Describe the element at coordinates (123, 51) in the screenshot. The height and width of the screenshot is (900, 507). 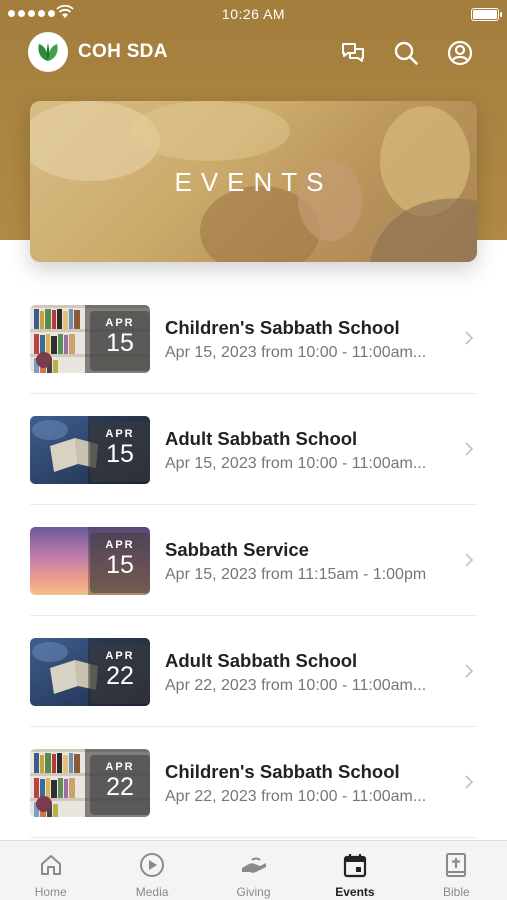
I see `app-title: COH SDA` at that location.